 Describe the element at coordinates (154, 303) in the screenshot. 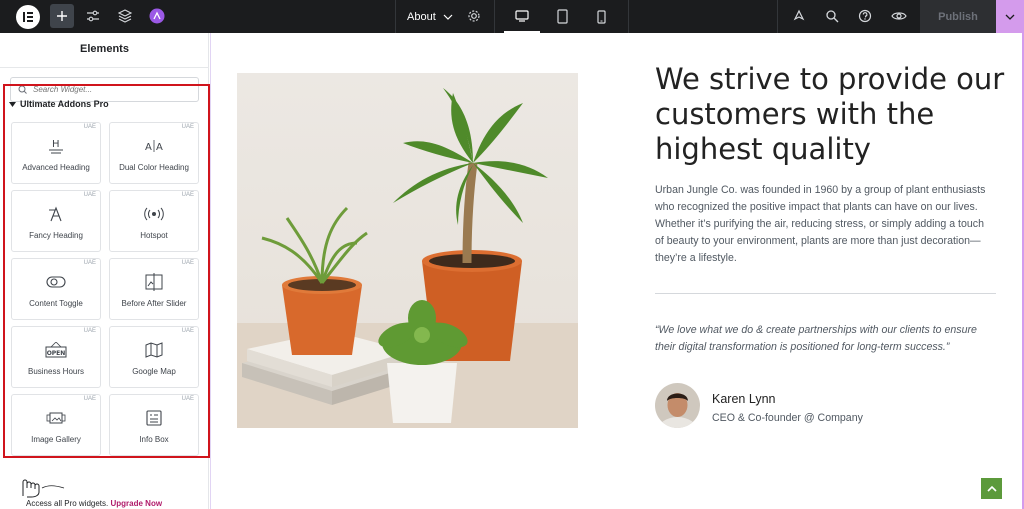

I see `widget-label: Before After Slider` at that location.